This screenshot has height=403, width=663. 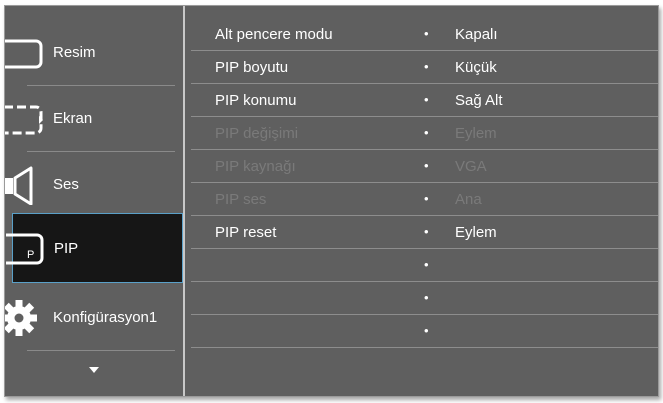 What do you see at coordinates (274, 34) in the screenshot?
I see `setting-name: Alt pencere modu` at bounding box center [274, 34].